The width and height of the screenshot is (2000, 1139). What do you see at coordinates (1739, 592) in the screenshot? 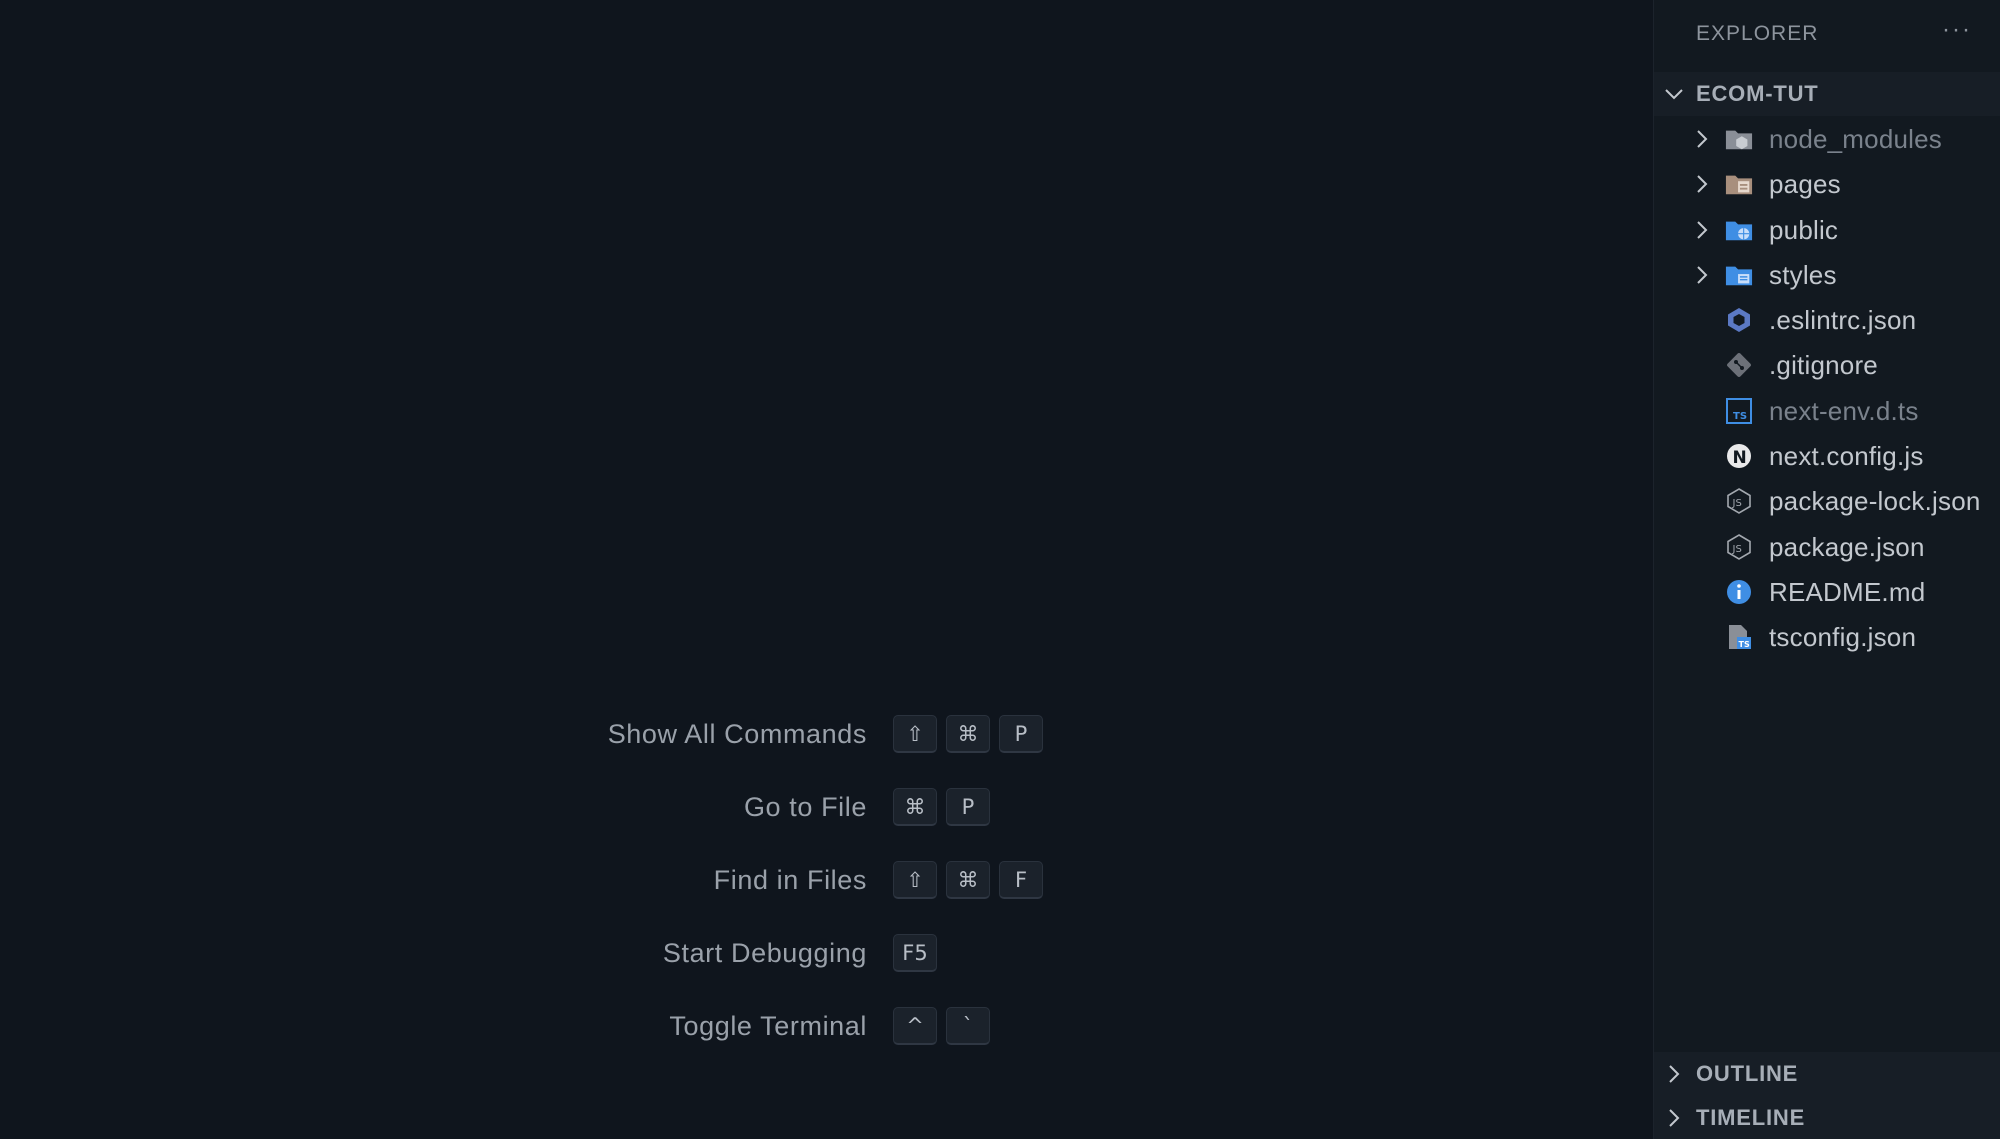
I see `info-icon` at bounding box center [1739, 592].